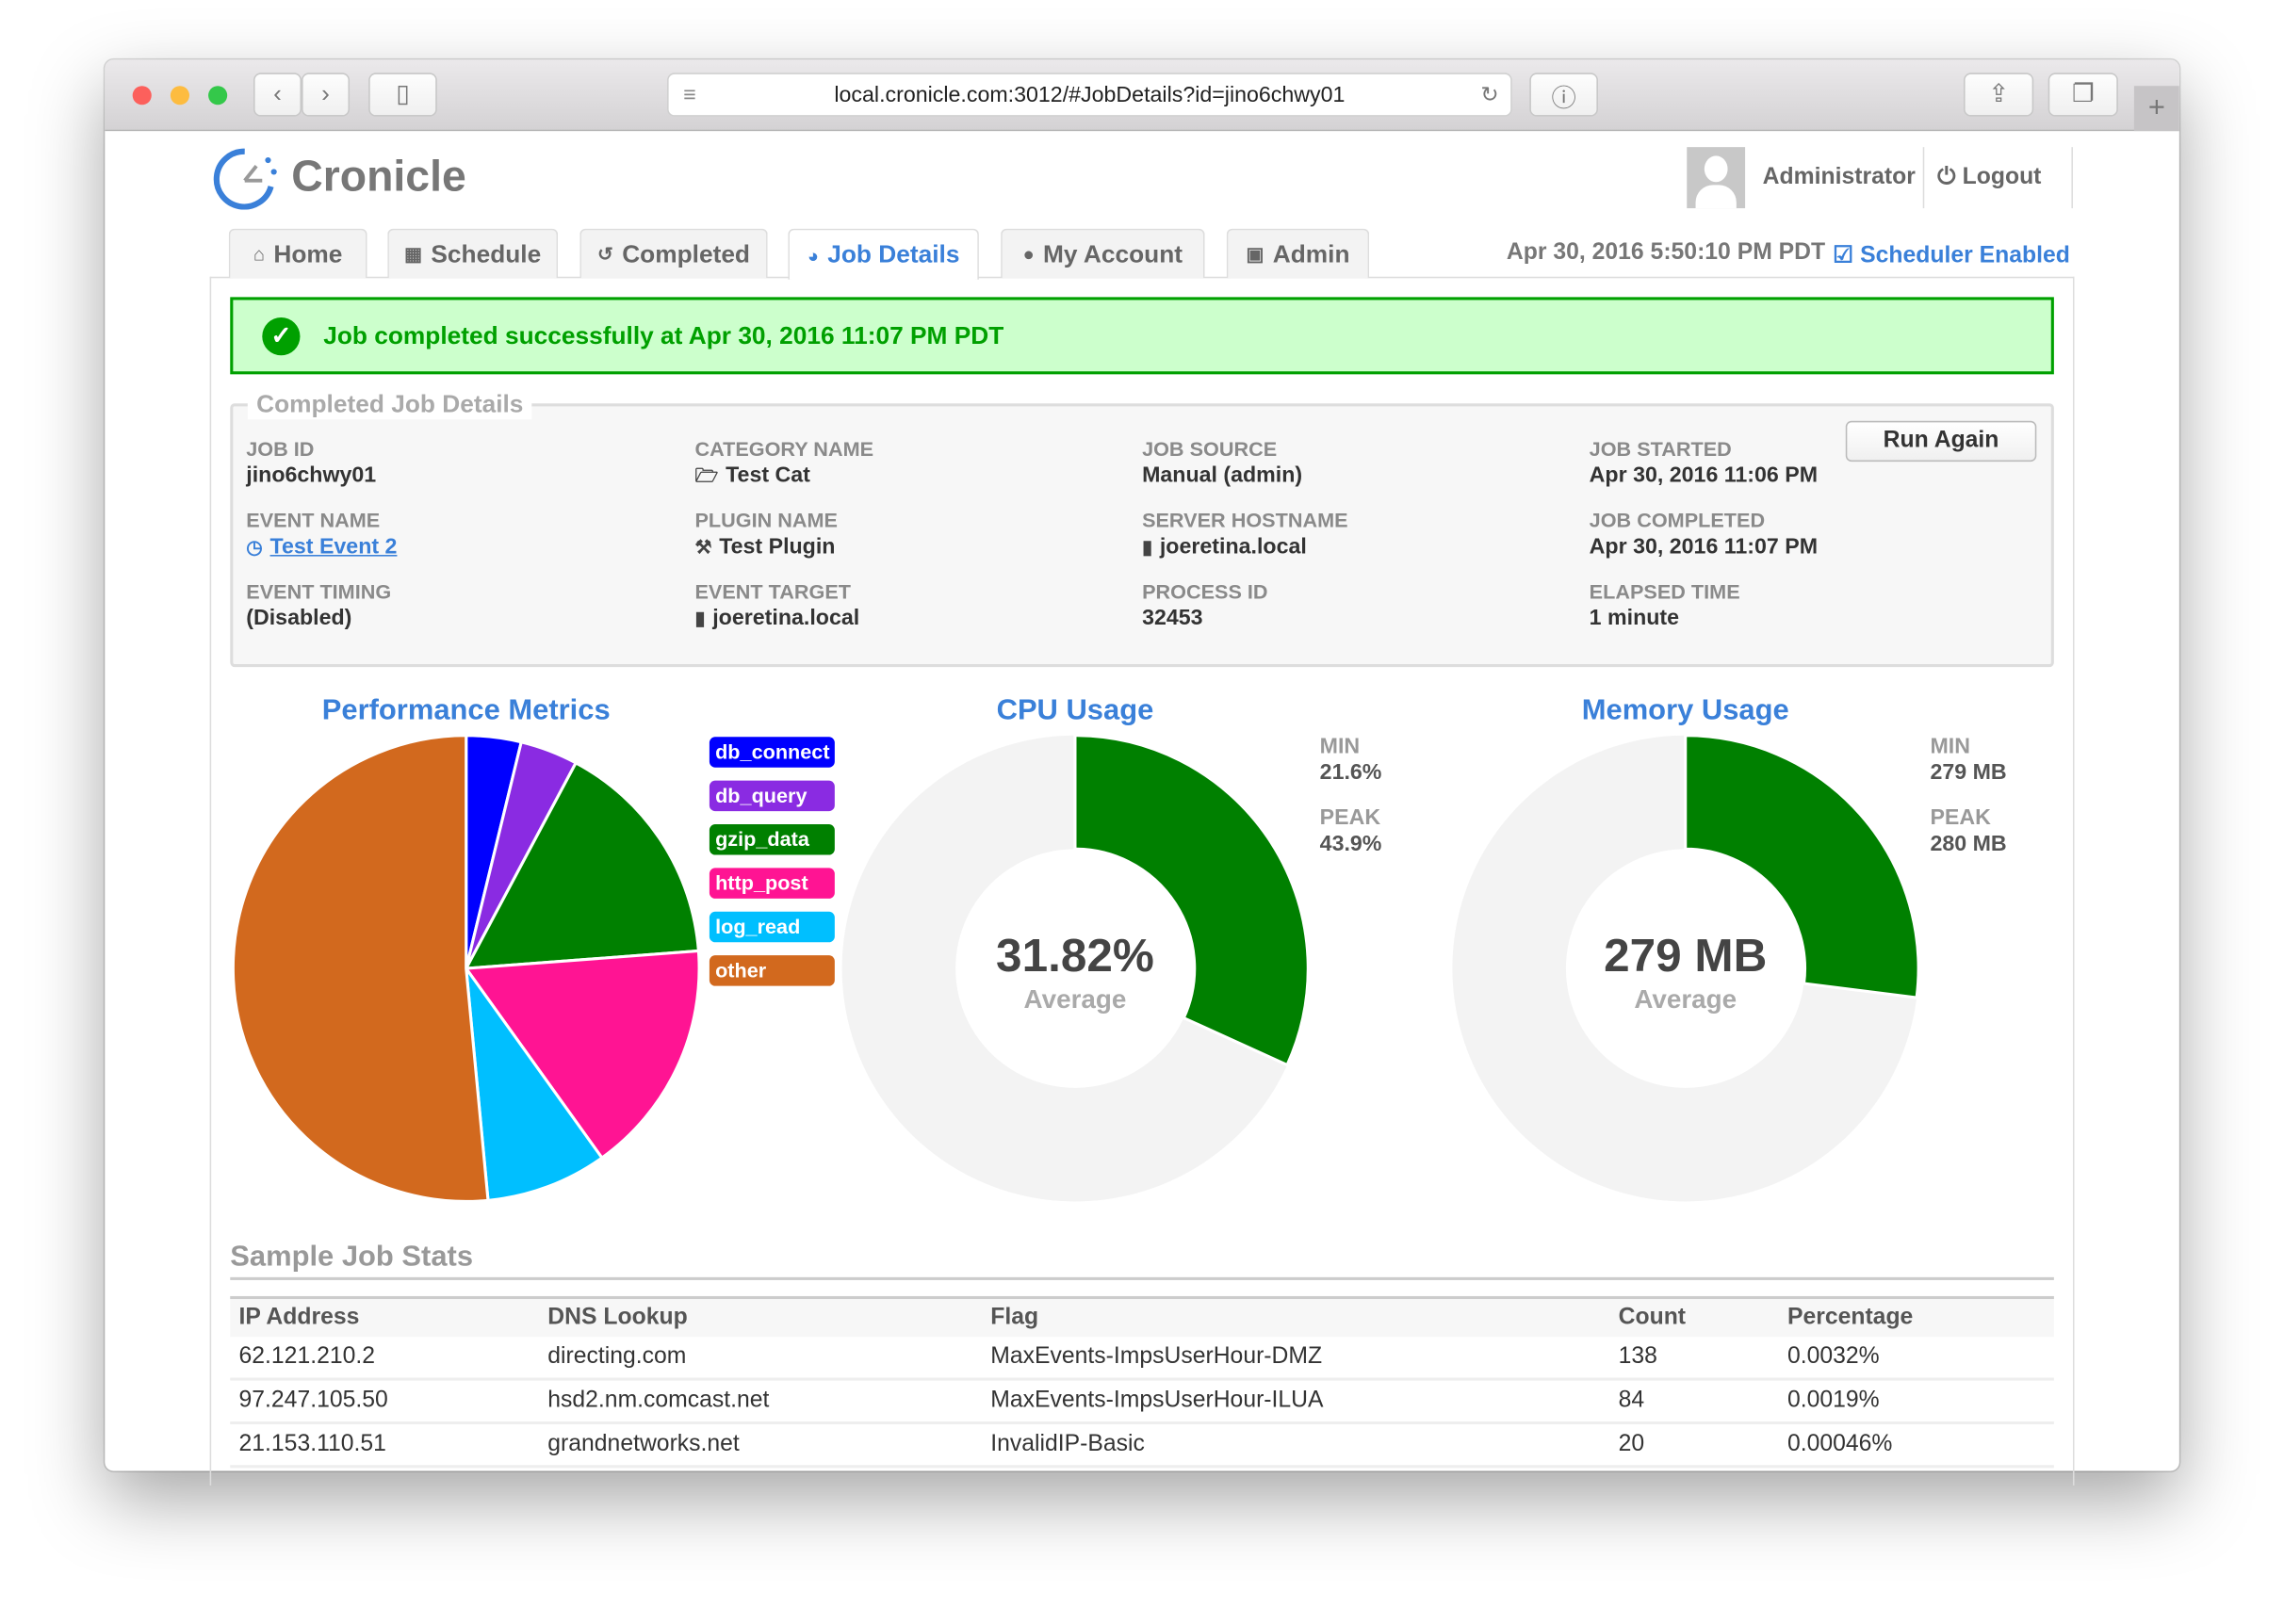 The width and height of the screenshot is (2284, 1624). I want to click on donut-value: 31.82%, so click(1075, 956).